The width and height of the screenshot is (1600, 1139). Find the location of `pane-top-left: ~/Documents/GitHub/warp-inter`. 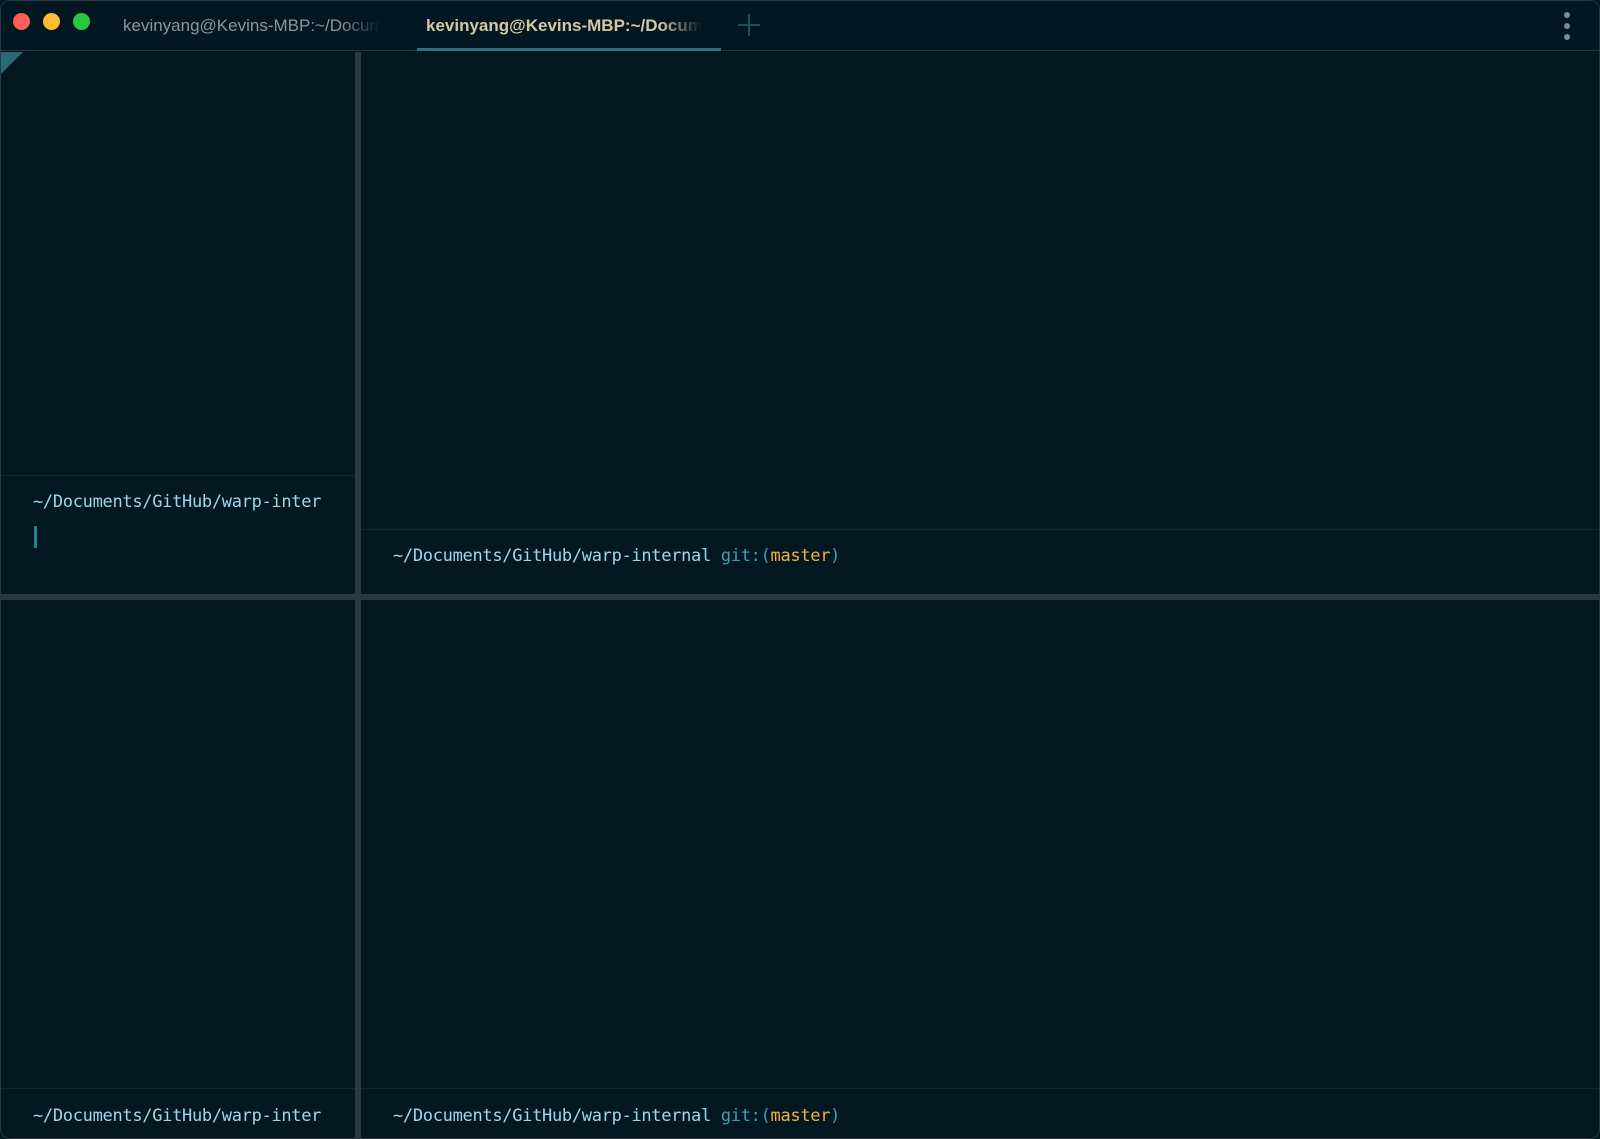

pane-top-left: ~/Documents/GitHub/warp-inter is located at coordinates (178, 323).